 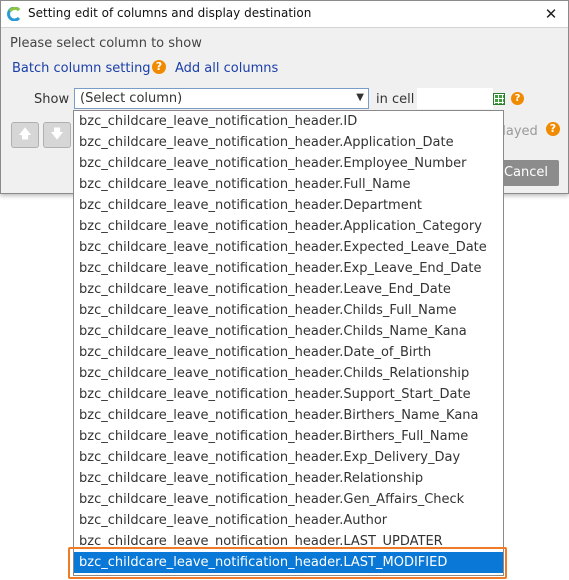 What do you see at coordinates (25, 135) in the screenshot?
I see `move-up-button: 🡅` at bounding box center [25, 135].